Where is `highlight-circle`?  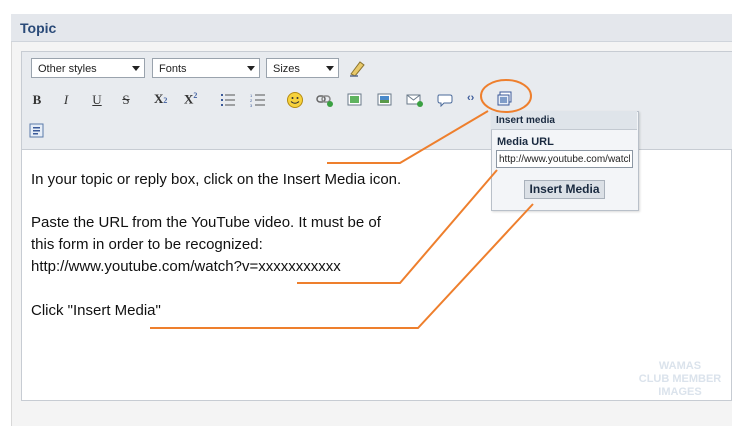 highlight-circle is located at coordinates (506, 96).